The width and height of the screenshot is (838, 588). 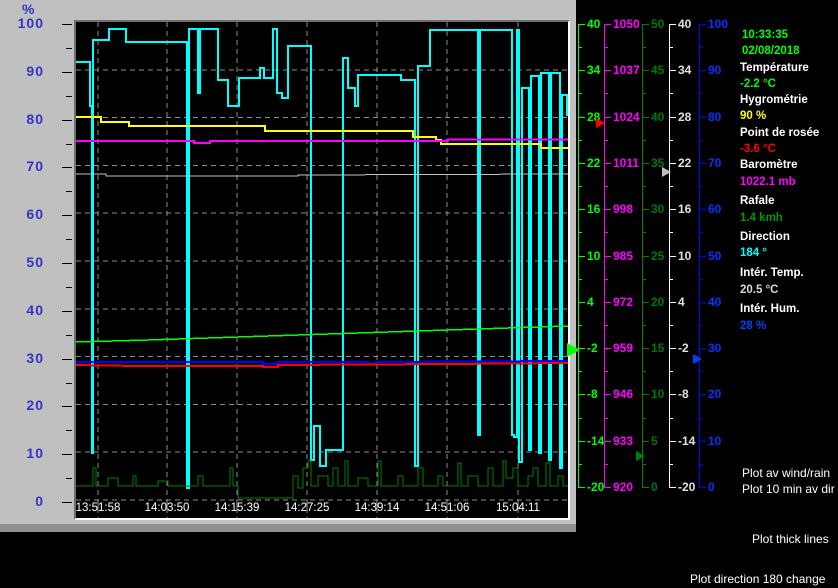 I want to click on percent-axis-label: 100, so click(x=30, y=23).